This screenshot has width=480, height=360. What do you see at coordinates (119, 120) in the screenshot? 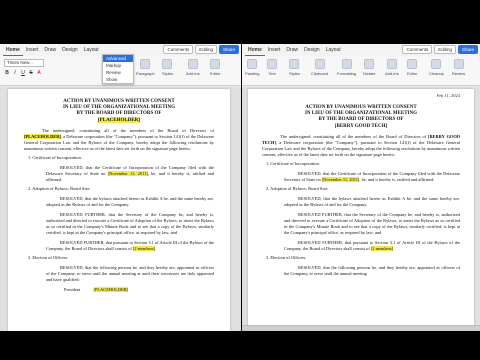
I see `placeholder-highlight: [PLACEHOLDER]` at bounding box center [119, 120].